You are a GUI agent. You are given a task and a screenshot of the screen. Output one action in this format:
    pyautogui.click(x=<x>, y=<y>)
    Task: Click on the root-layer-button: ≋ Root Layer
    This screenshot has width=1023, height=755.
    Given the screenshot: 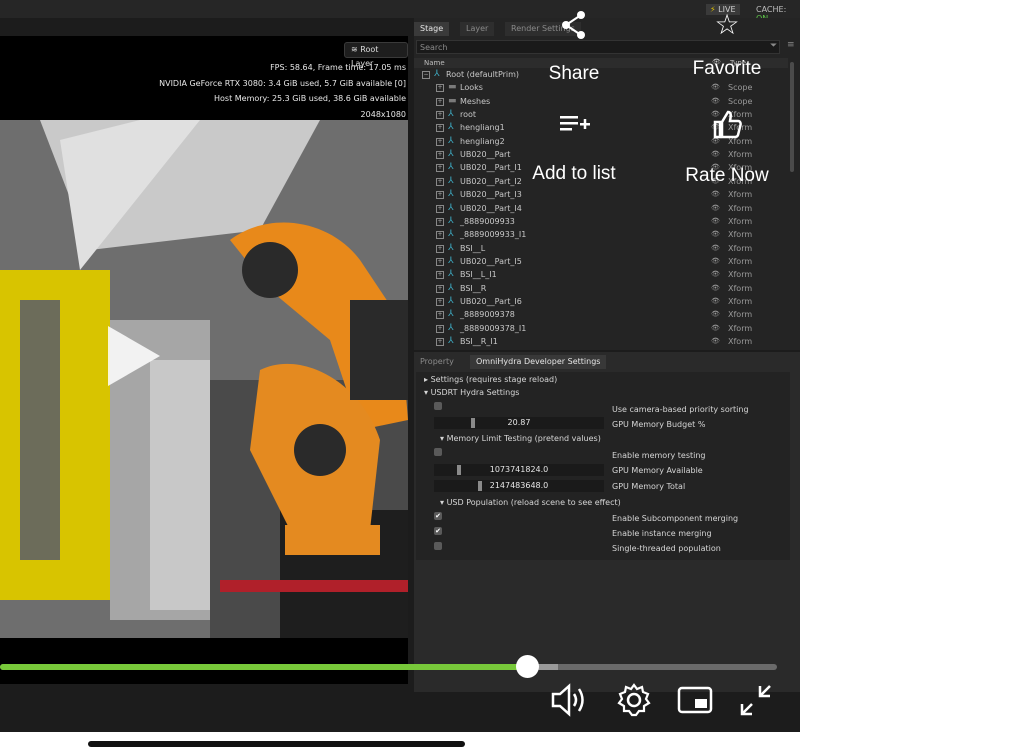 What is the action you would take?
    pyautogui.click(x=376, y=55)
    